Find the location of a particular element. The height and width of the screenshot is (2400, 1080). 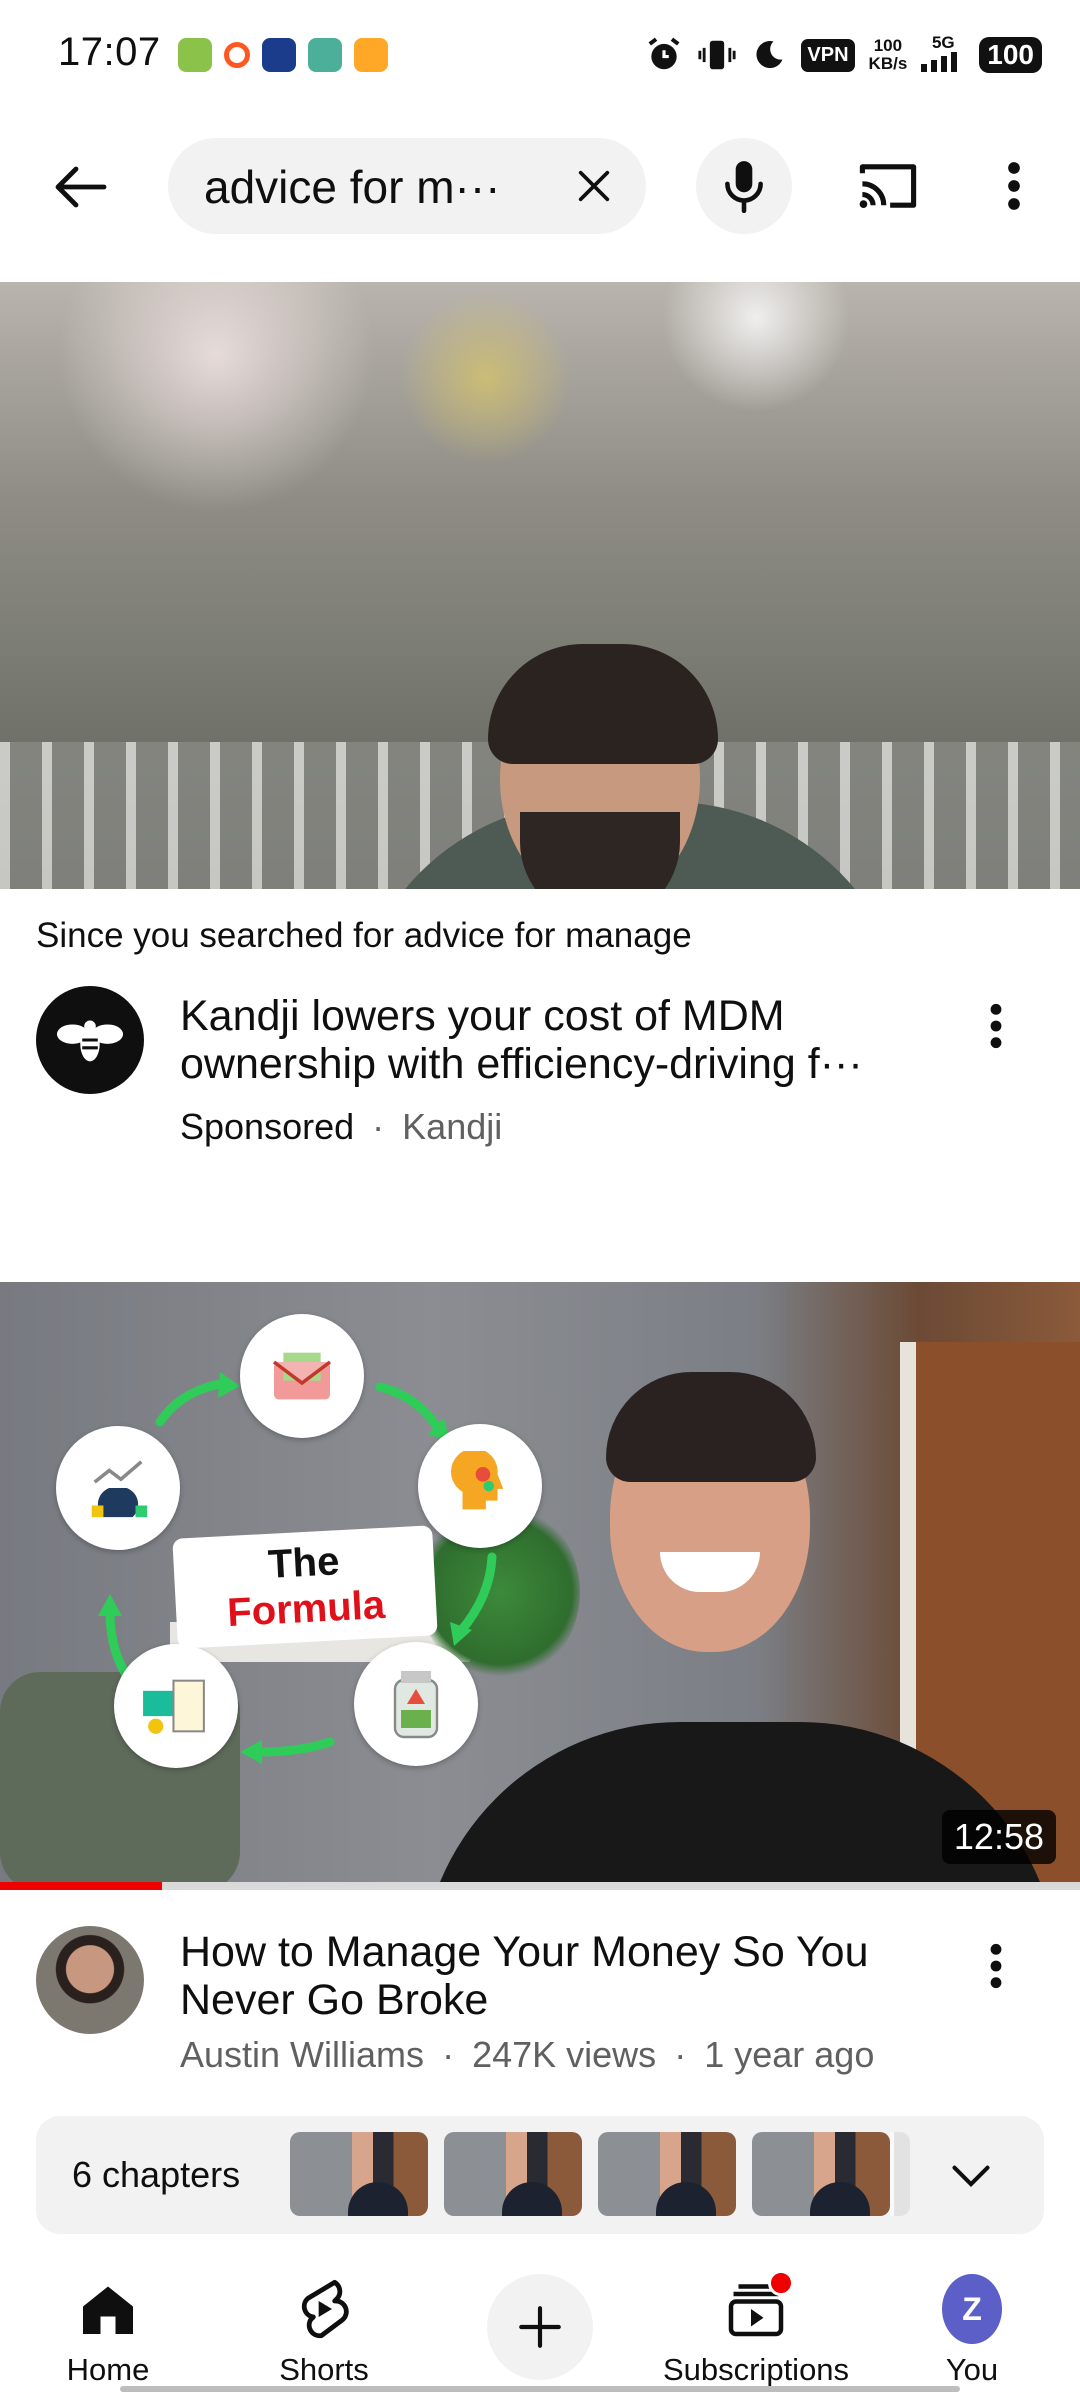

savings-jar-icon is located at coordinates (416, 1704).